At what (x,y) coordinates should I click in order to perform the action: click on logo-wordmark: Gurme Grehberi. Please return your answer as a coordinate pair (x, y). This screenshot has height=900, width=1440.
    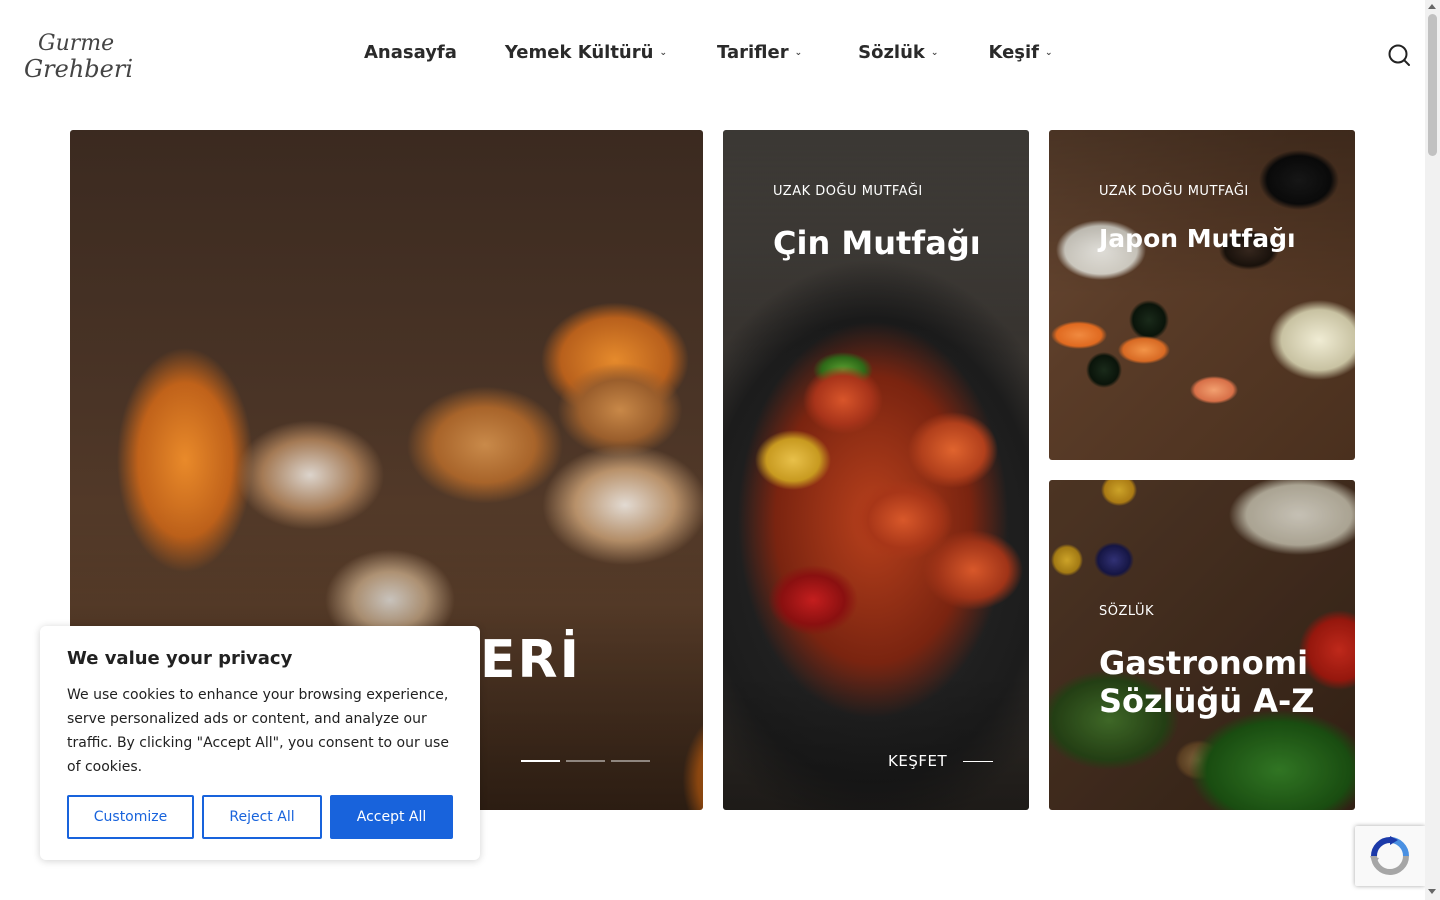
    Looking at the image, I should click on (78, 57).